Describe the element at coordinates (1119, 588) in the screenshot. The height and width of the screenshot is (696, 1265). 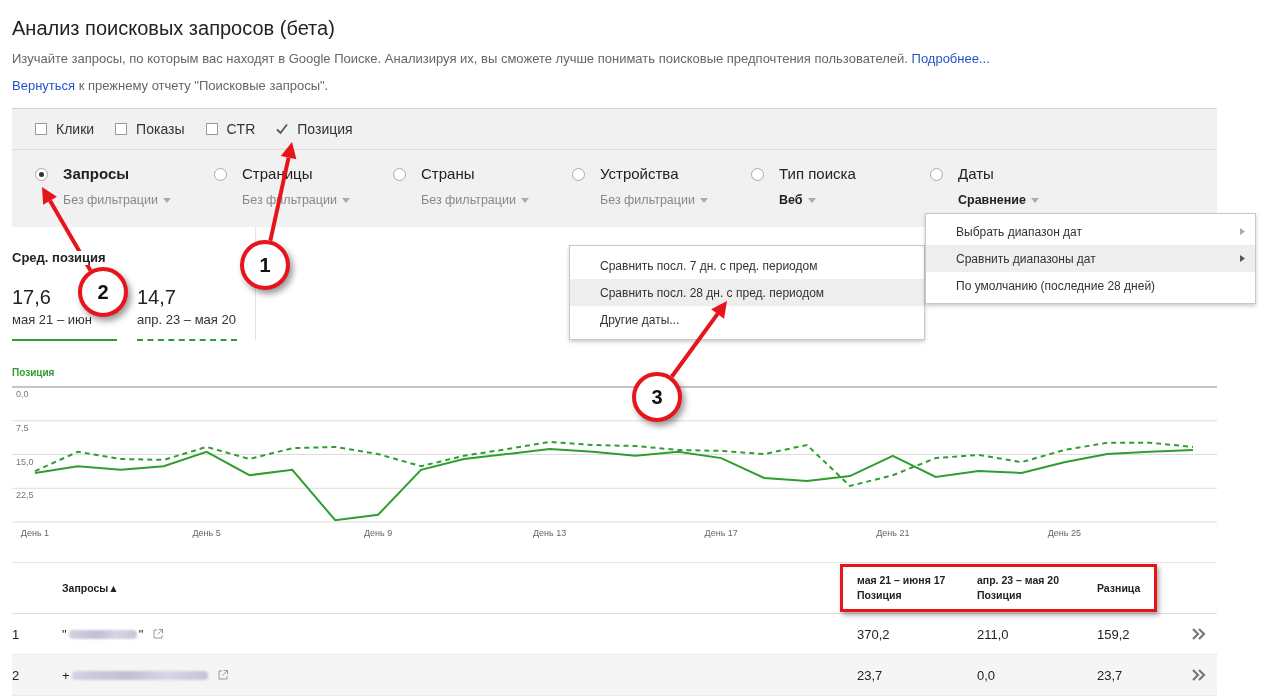
I see `column-header: Разница` at that location.